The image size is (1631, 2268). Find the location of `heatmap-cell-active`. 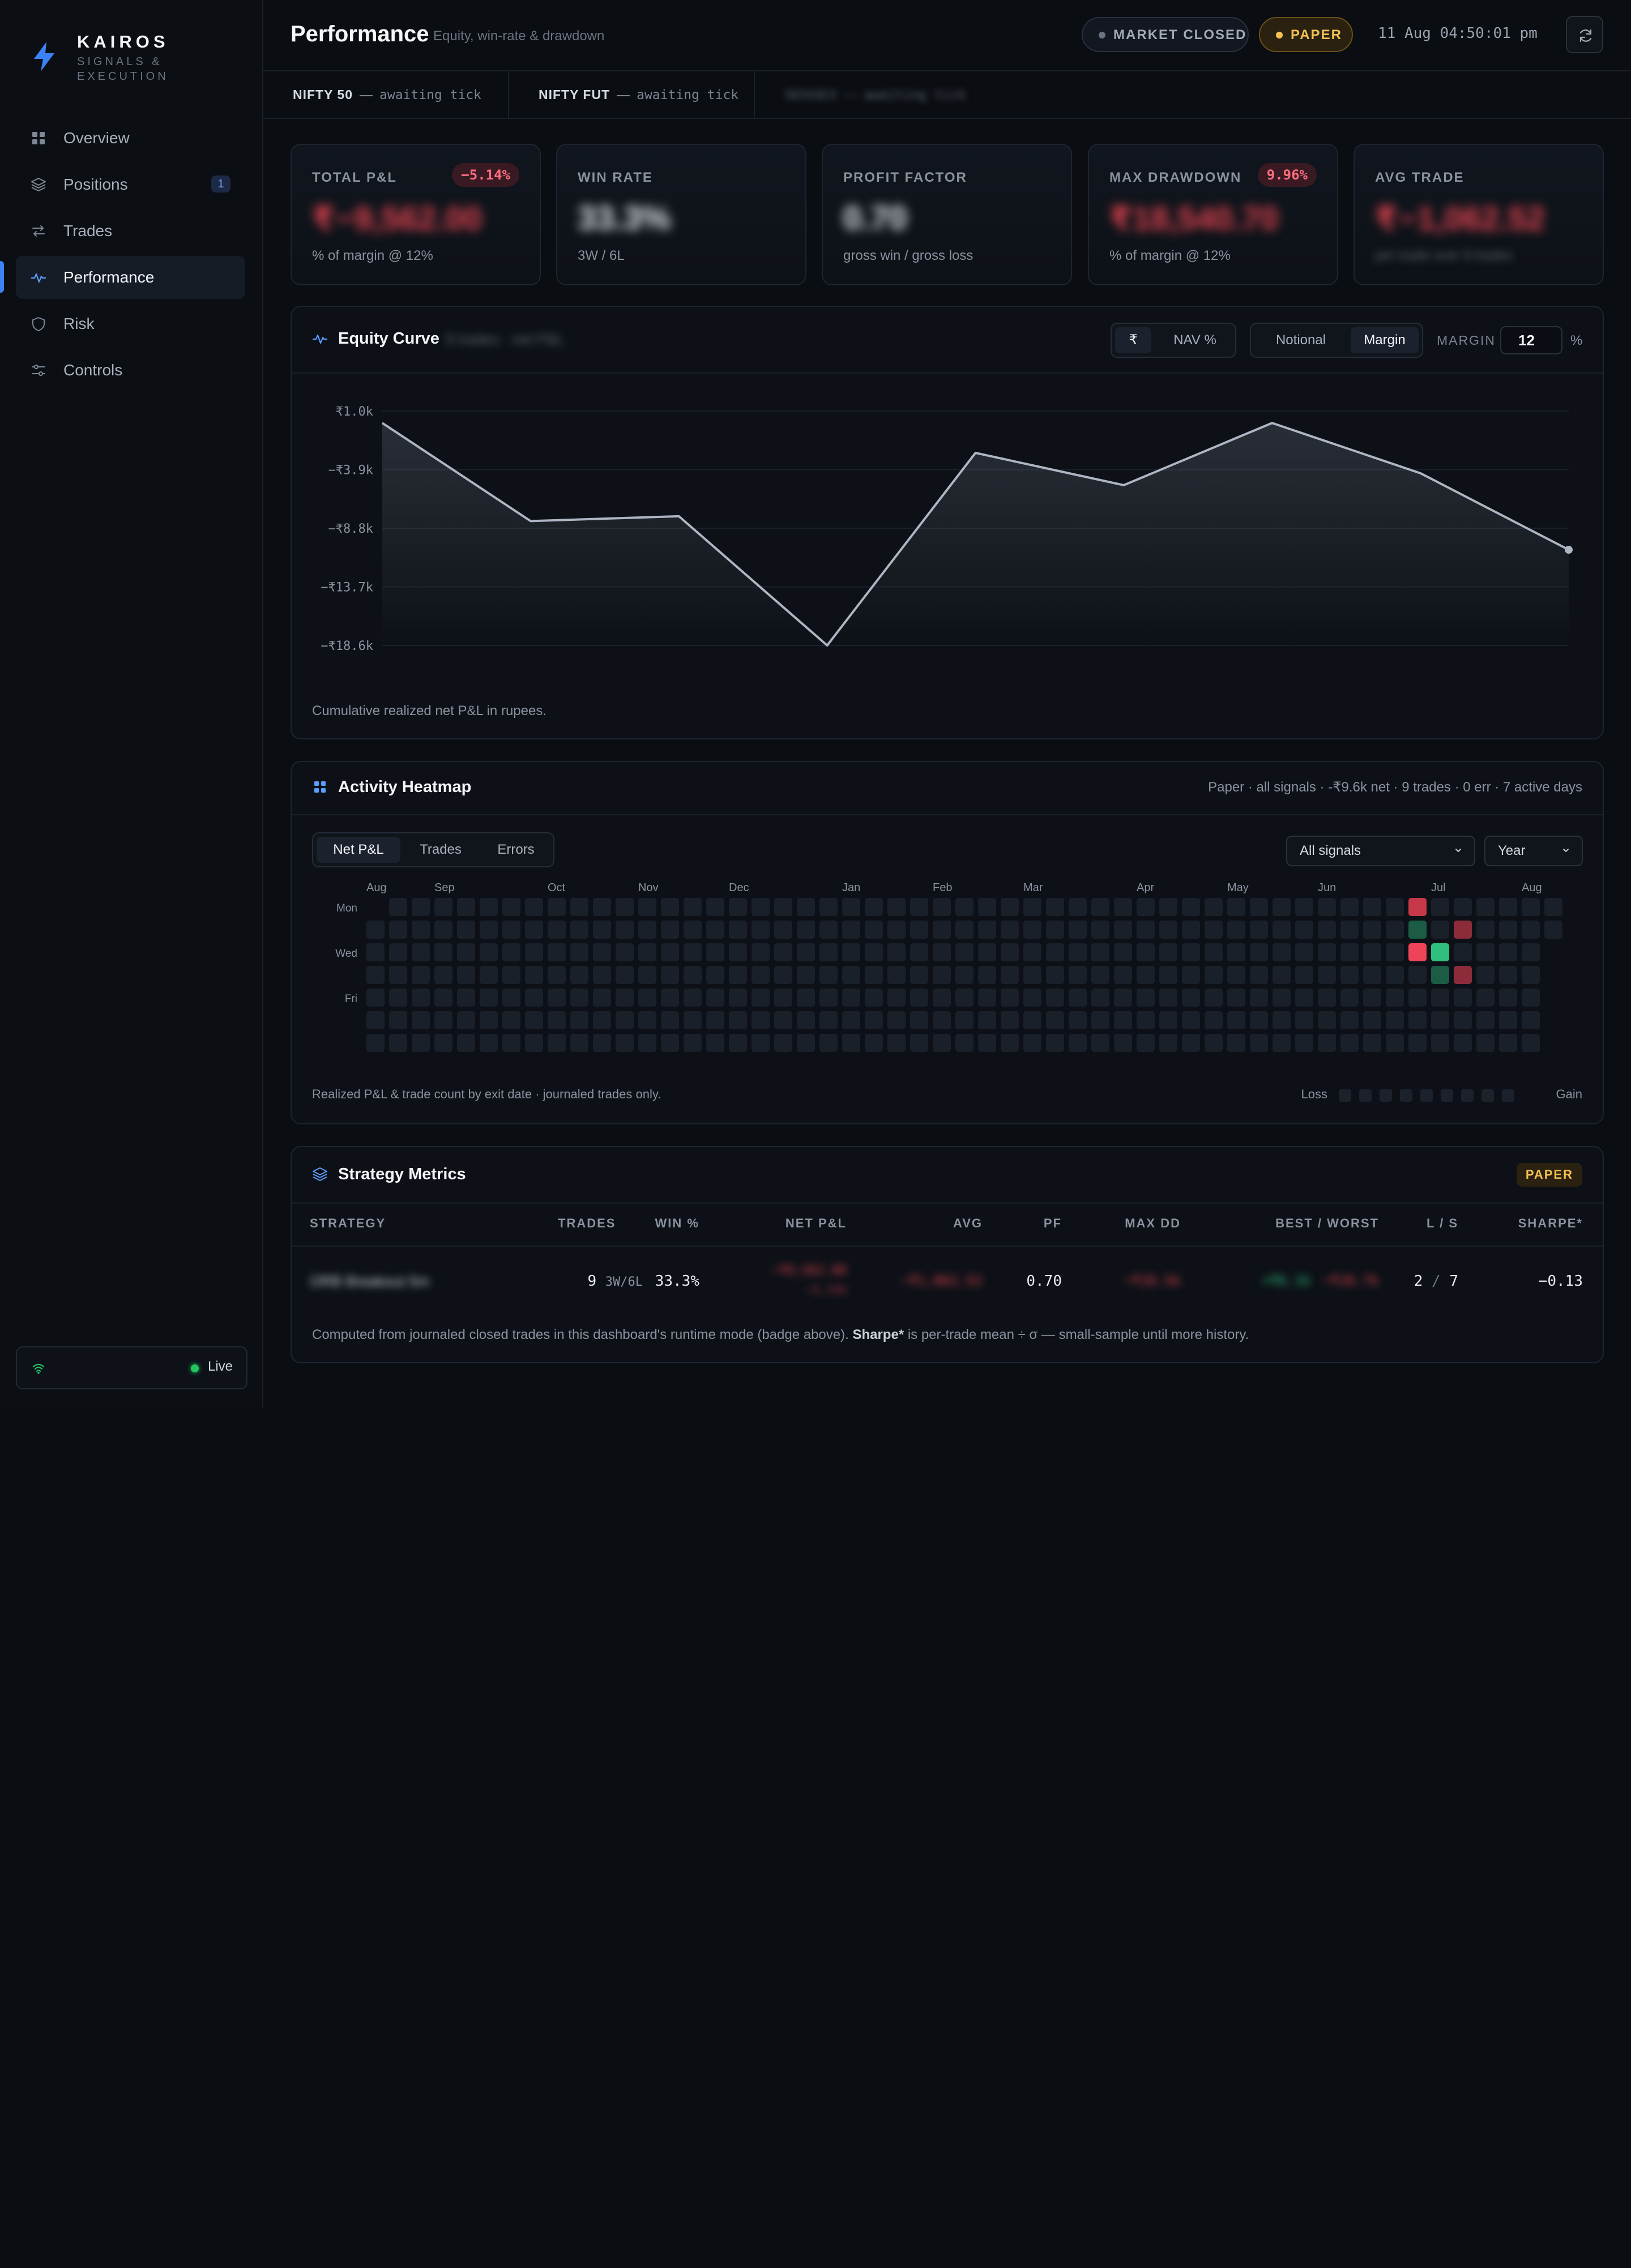

heatmap-cell-active is located at coordinates (1418, 952).